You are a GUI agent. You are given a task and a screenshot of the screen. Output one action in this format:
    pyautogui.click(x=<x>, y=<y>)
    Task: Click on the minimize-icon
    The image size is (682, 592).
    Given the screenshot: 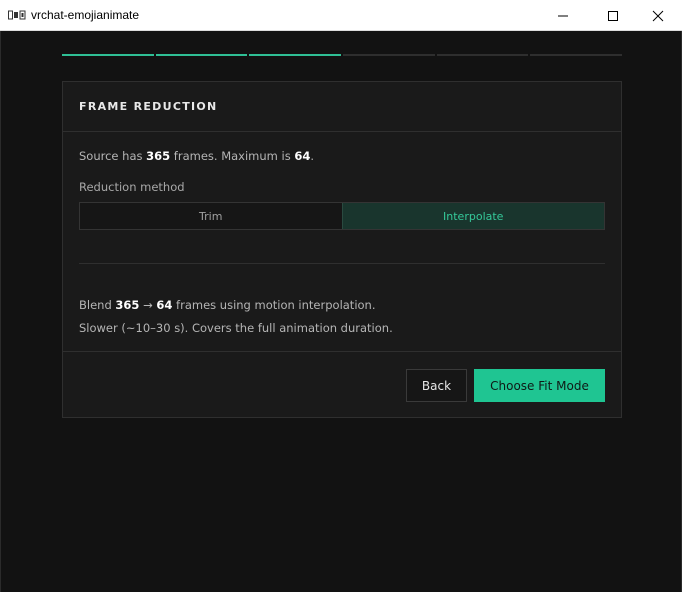 What is the action you would take?
    pyautogui.click(x=563, y=15)
    